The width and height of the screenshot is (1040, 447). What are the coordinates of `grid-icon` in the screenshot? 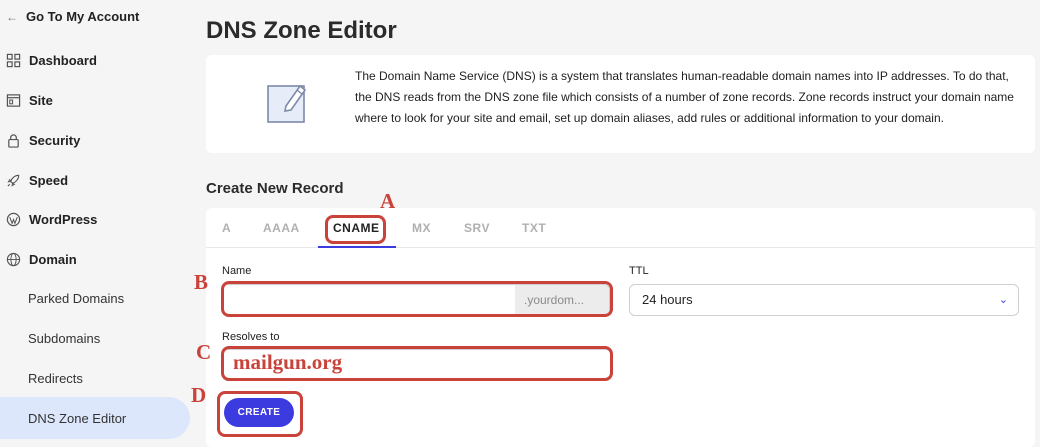 It's located at (13, 60).